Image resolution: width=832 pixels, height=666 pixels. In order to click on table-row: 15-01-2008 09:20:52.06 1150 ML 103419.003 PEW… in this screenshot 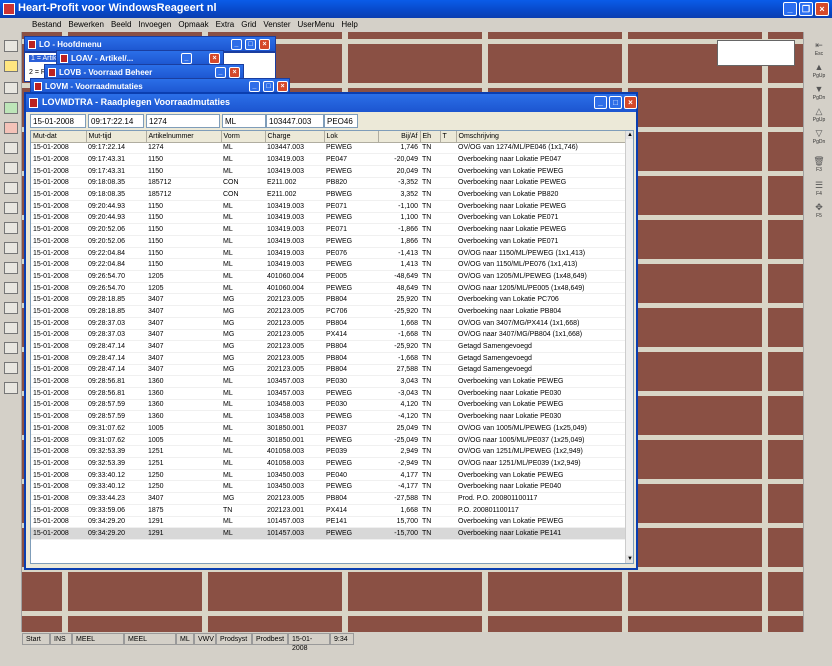, I will do `click(329, 241)`.